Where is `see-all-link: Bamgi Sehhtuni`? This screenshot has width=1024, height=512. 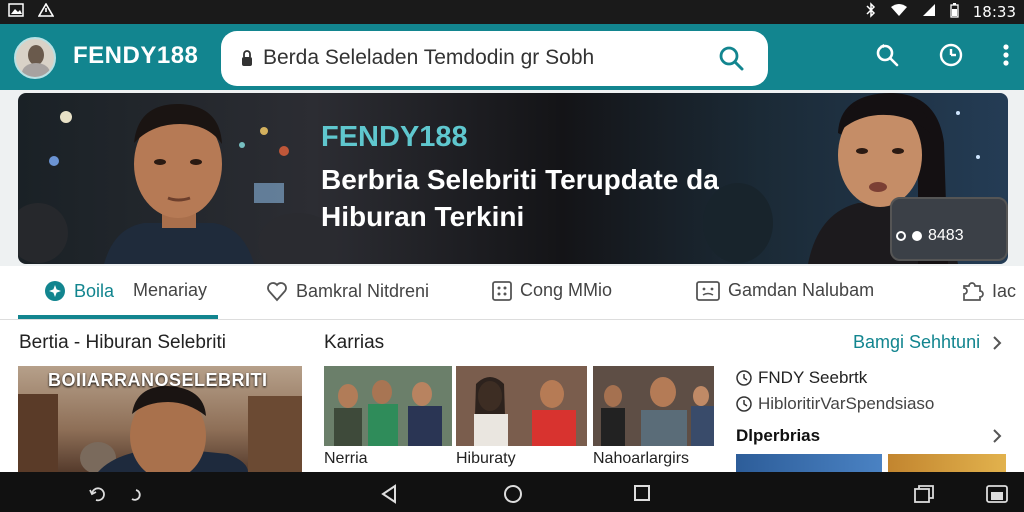 see-all-link: Bamgi Sehhtuni is located at coordinates (916, 342).